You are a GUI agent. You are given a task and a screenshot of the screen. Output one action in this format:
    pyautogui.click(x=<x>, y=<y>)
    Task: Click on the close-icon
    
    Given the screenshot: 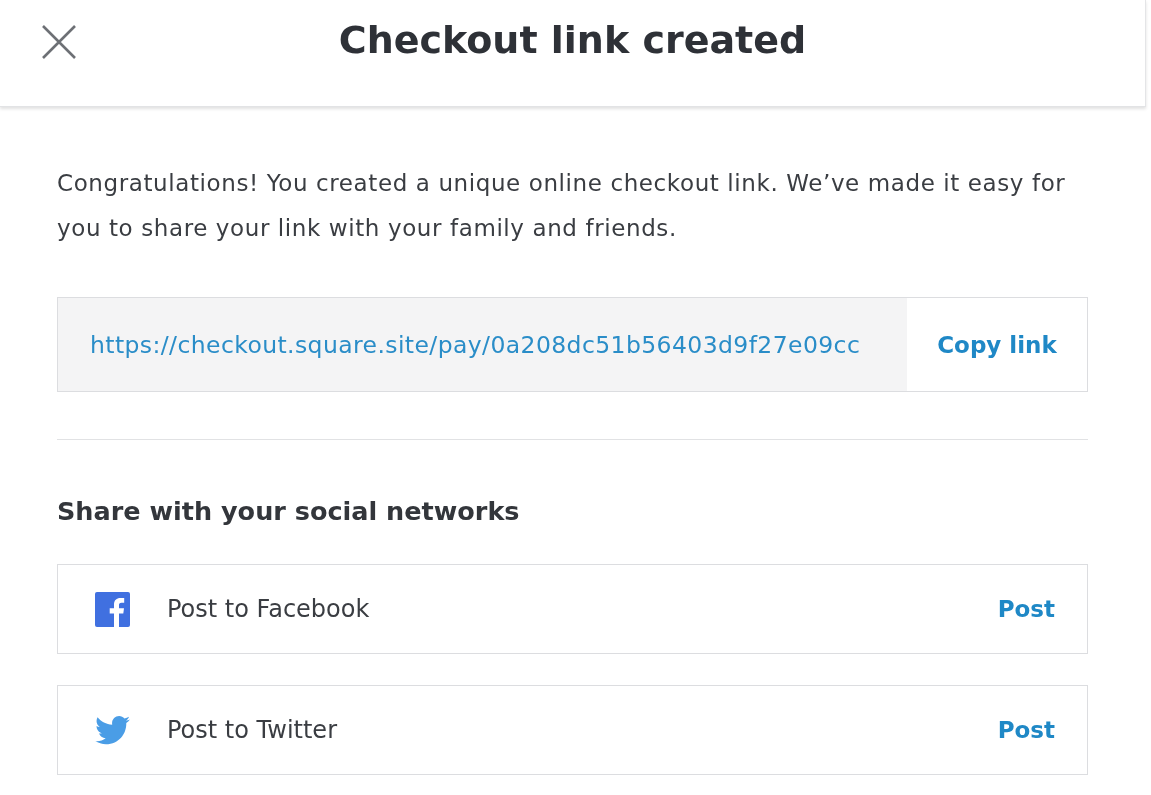 What is the action you would take?
    pyautogui.click(x=59, y=42)
    